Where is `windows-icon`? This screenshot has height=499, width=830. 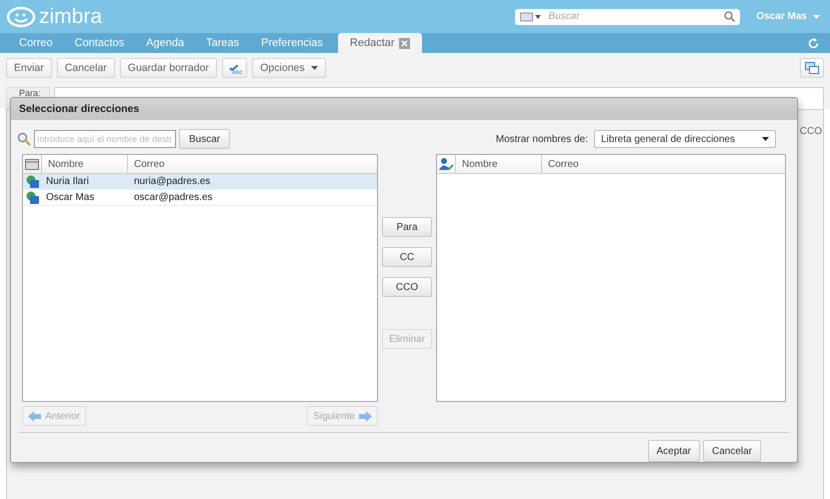 windows-icon is located at coordinates (812, 68).